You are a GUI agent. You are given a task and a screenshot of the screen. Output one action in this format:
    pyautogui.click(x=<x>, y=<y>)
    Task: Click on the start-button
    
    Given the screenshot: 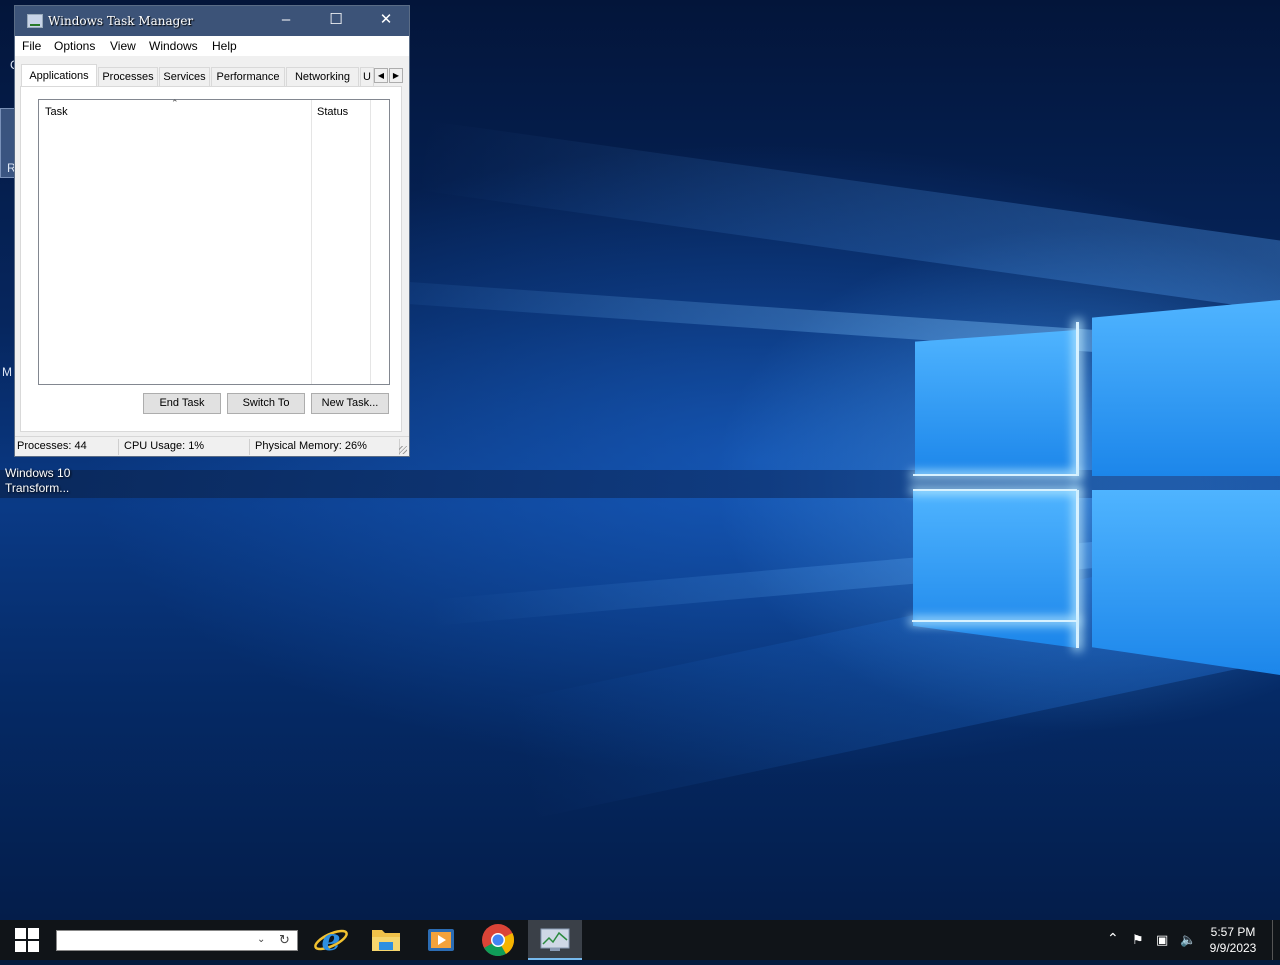 What is the action you would take?
    pyautogui.click(x=26, y=940)
    